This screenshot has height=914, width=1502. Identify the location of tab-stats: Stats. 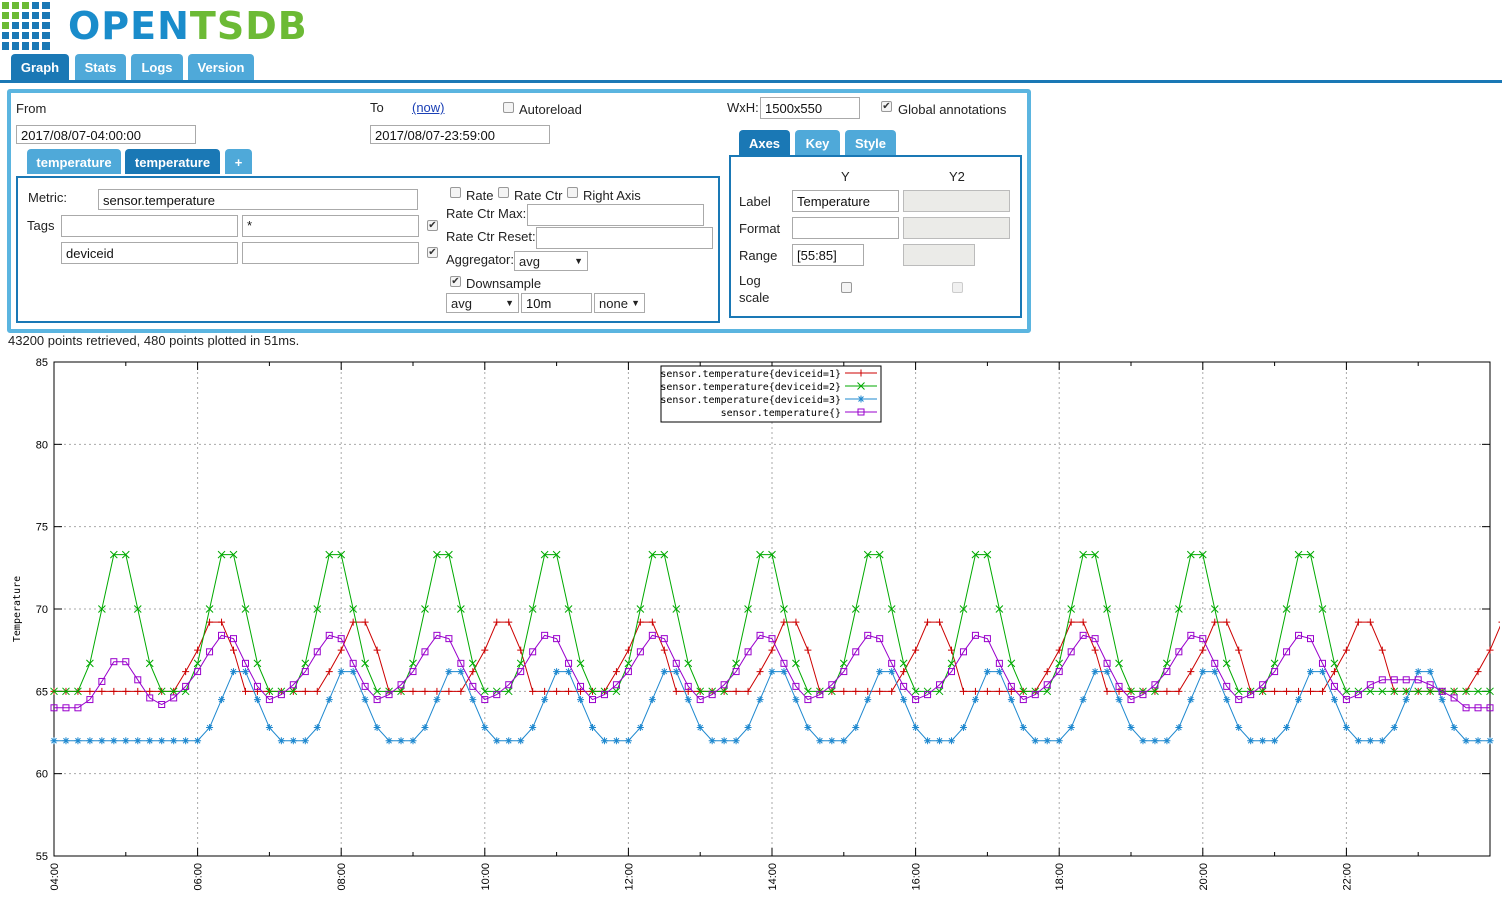
(100, 67).